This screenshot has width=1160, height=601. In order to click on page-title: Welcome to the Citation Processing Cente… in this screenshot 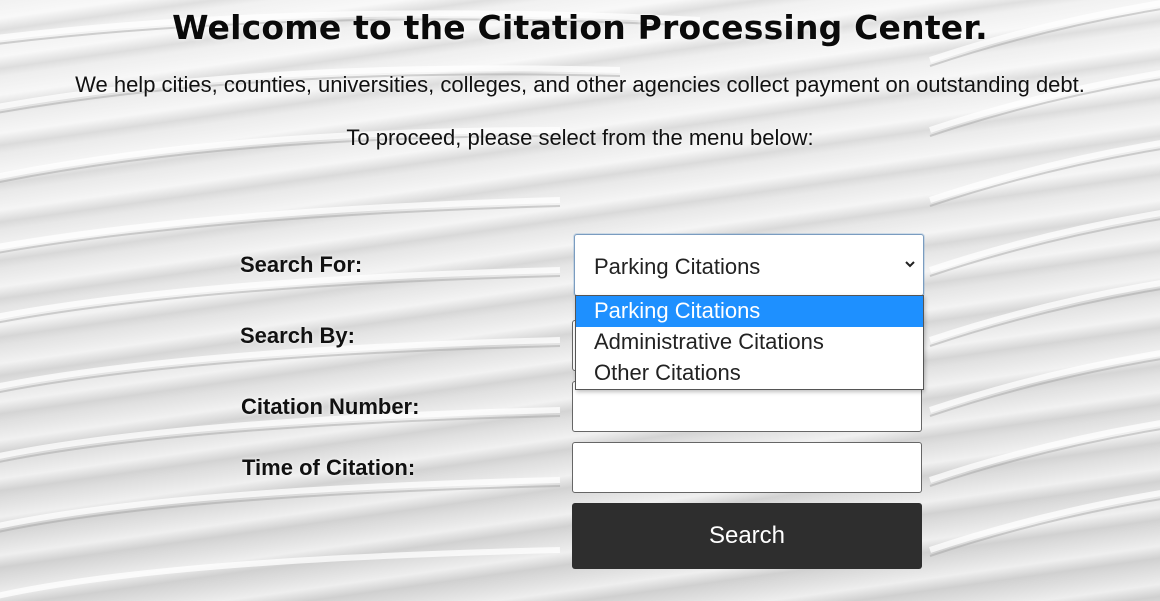, I will do `click(580, 27)`.